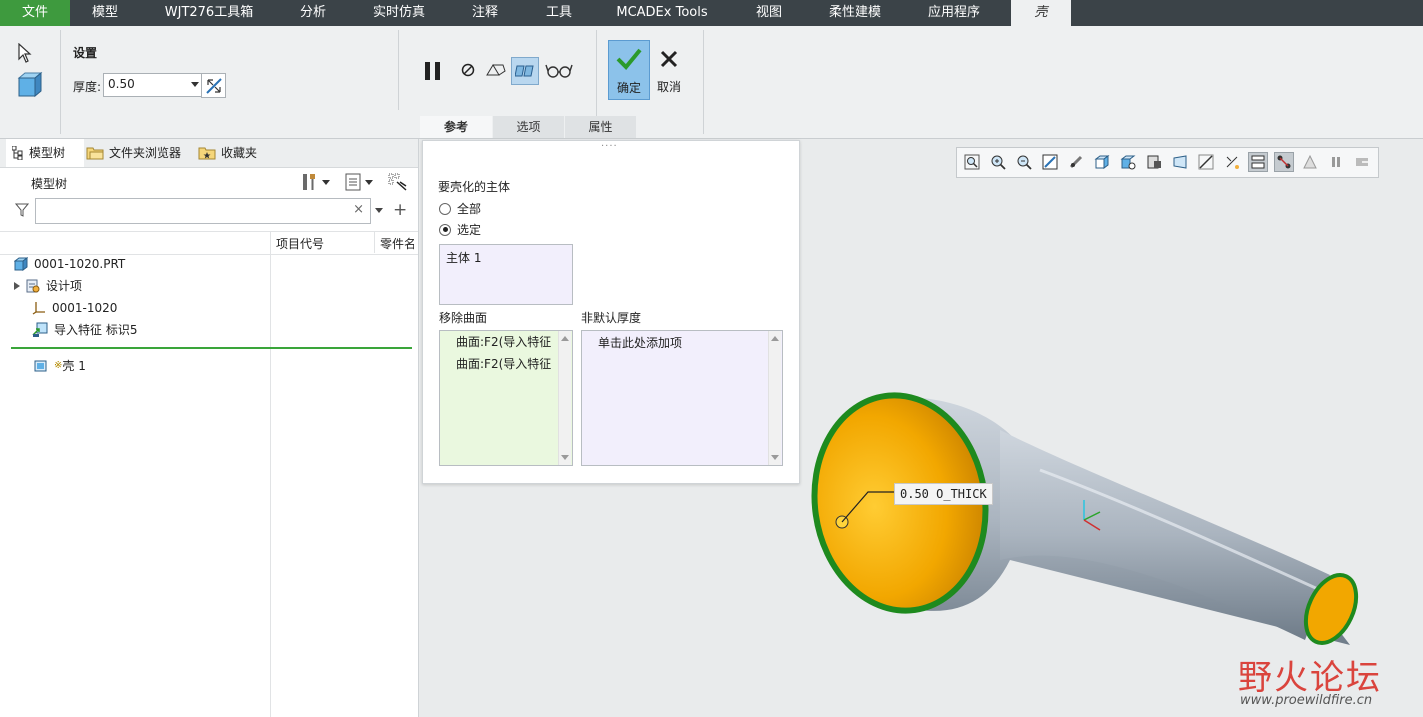  I want to click on flip-thickness-button, so click(213, 85).